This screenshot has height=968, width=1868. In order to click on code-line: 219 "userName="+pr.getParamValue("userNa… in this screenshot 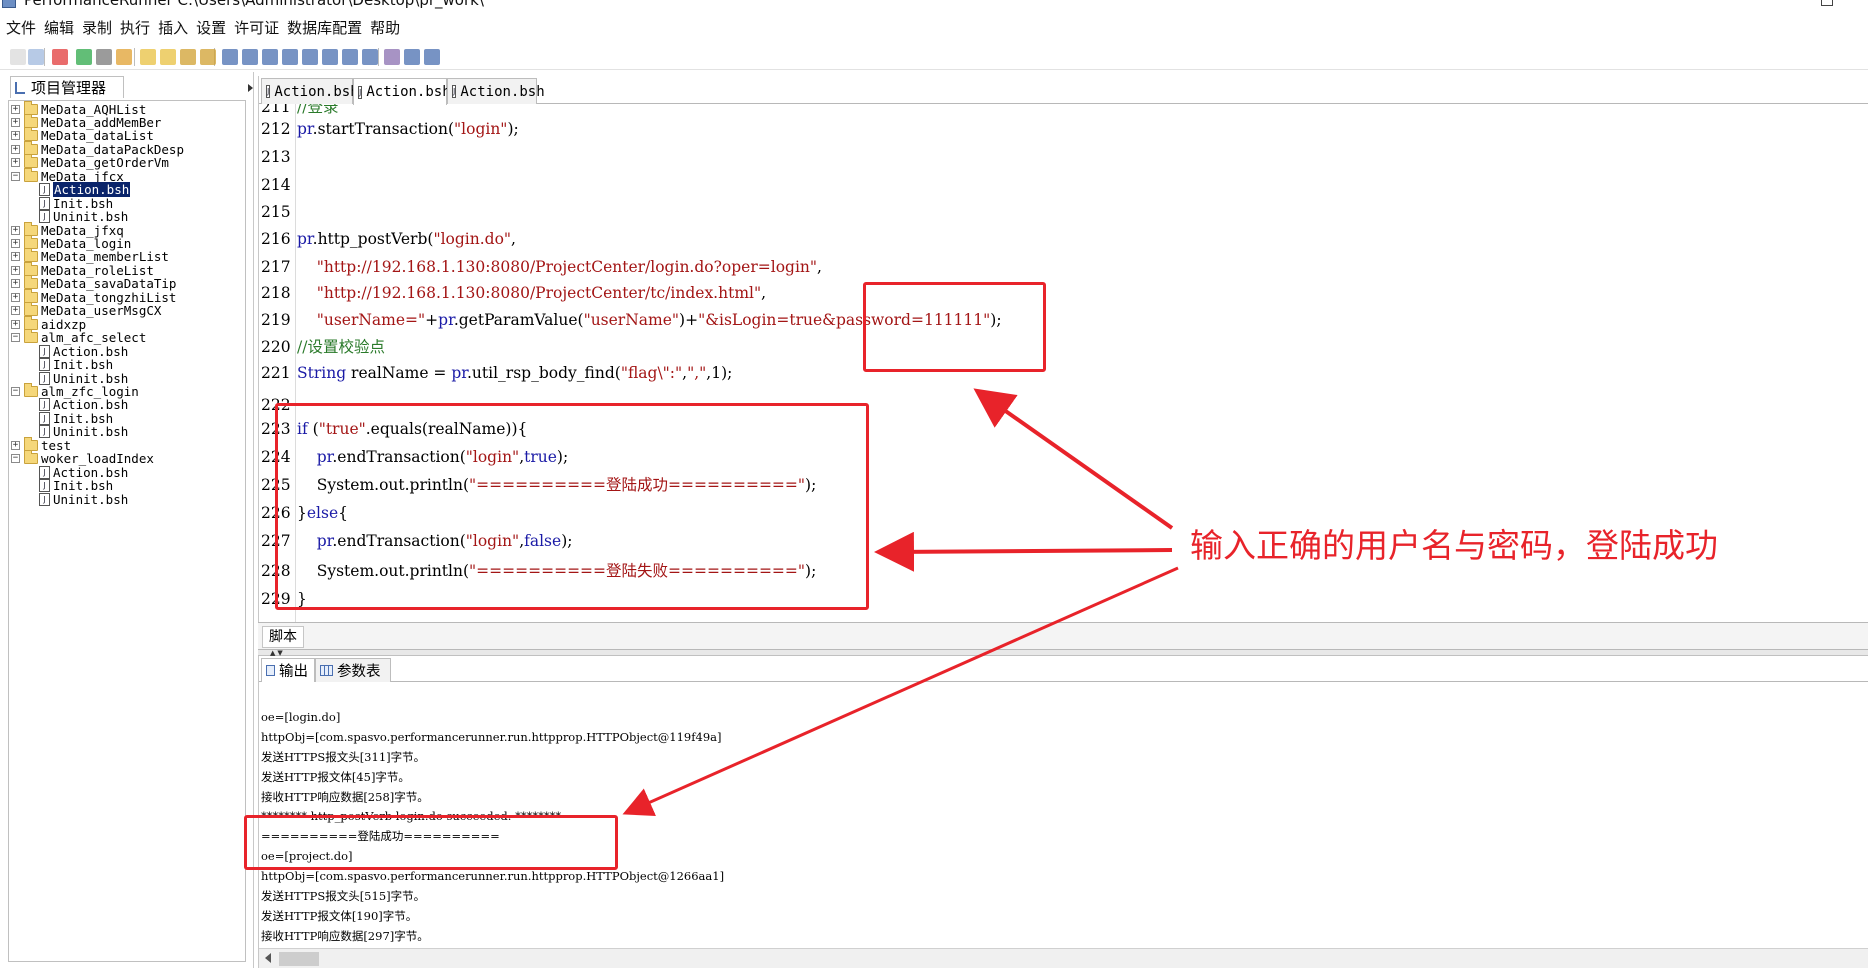, I will do `click(1063, 320)`.